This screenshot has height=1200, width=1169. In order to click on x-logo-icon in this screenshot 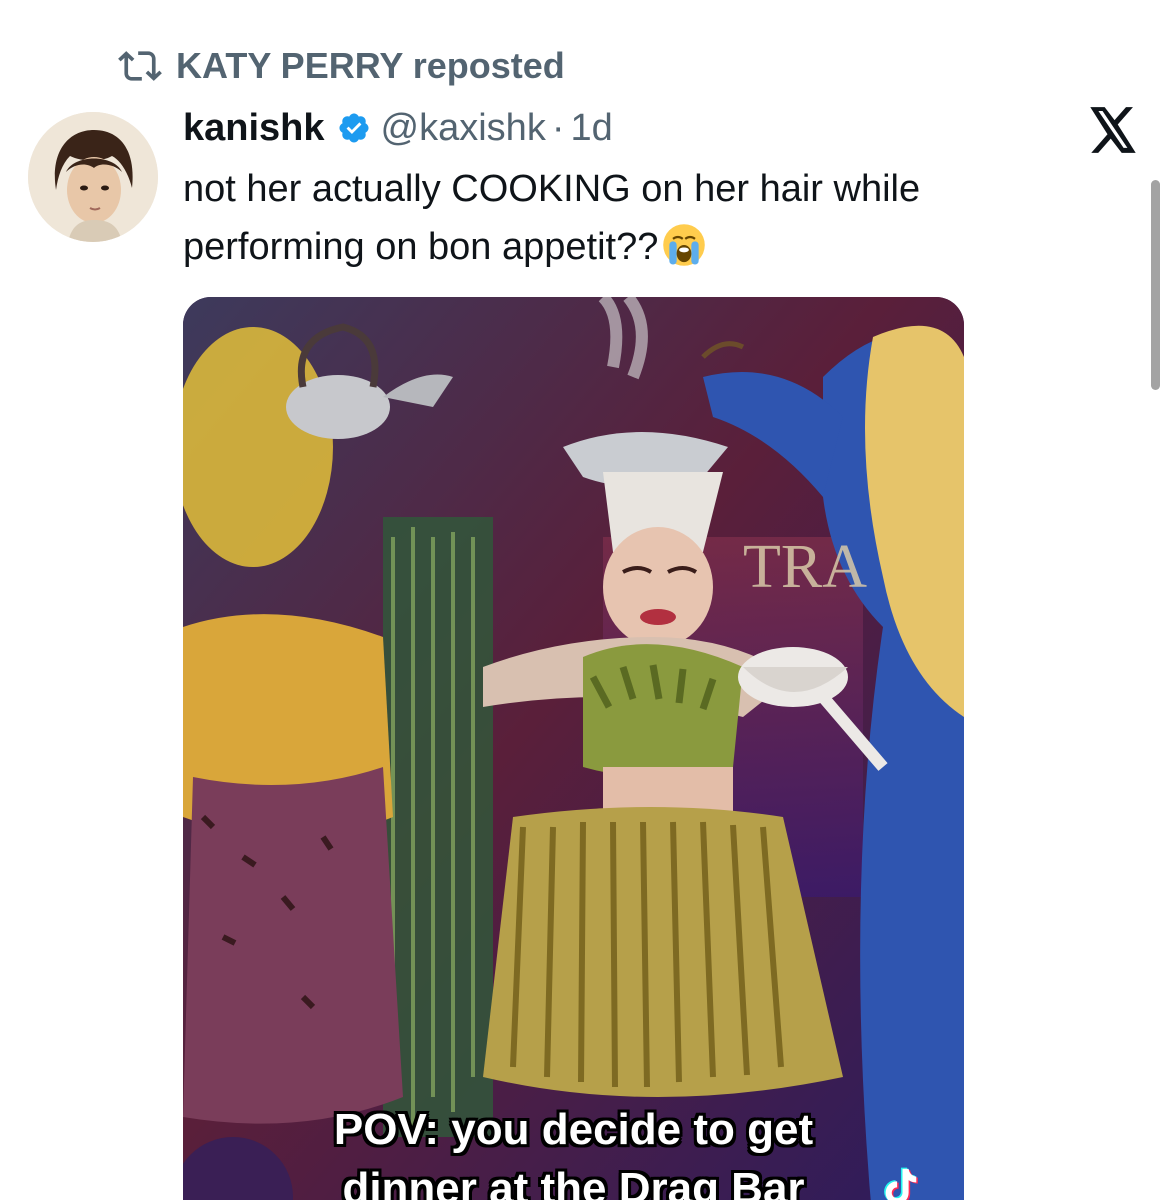, I will do `click(1113, 130)`.